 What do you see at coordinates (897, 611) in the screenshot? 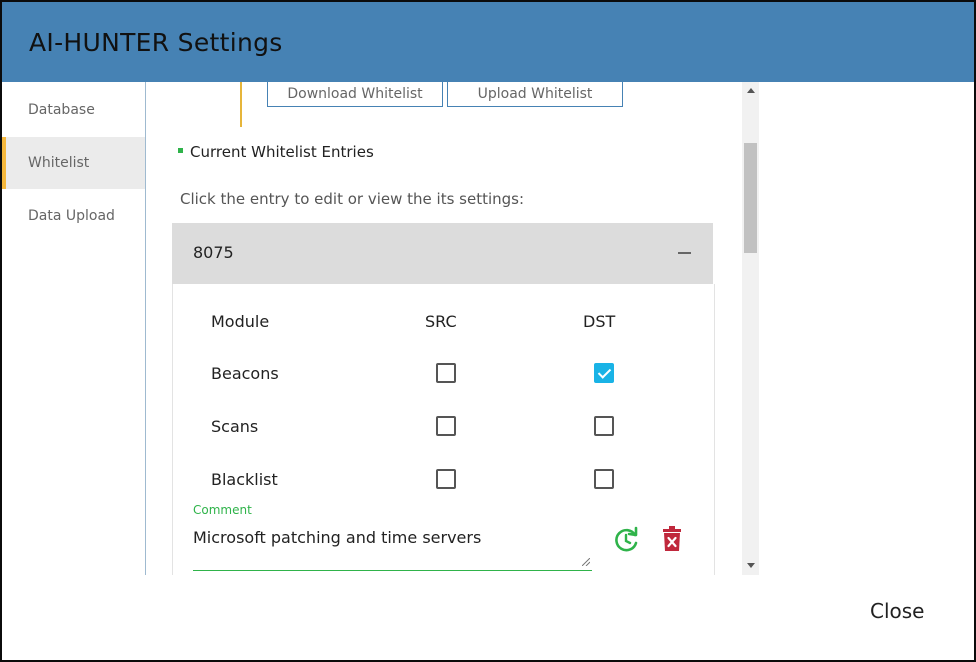
I see `close-button: Close` at bounding box center [897, 611].